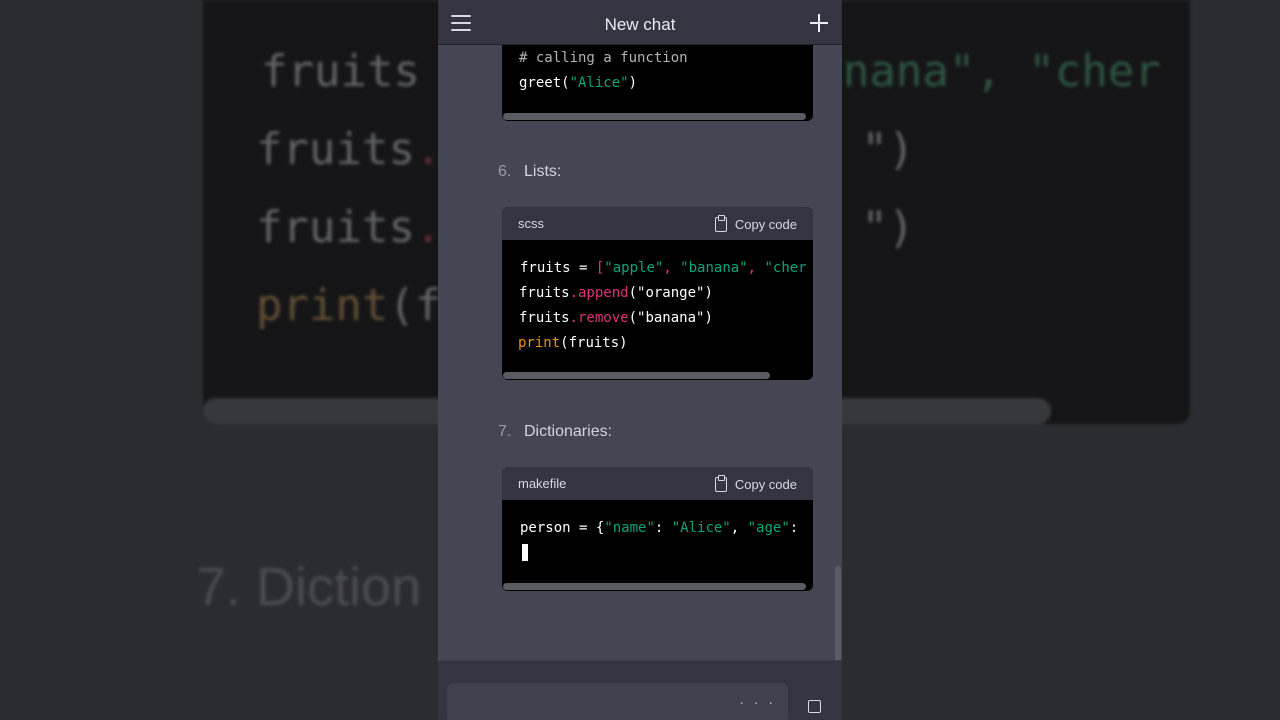  What do you see at coordinates (617, 701) in the screenshot?
I see `message-input: · · ·` at bounding box center [617, 701].